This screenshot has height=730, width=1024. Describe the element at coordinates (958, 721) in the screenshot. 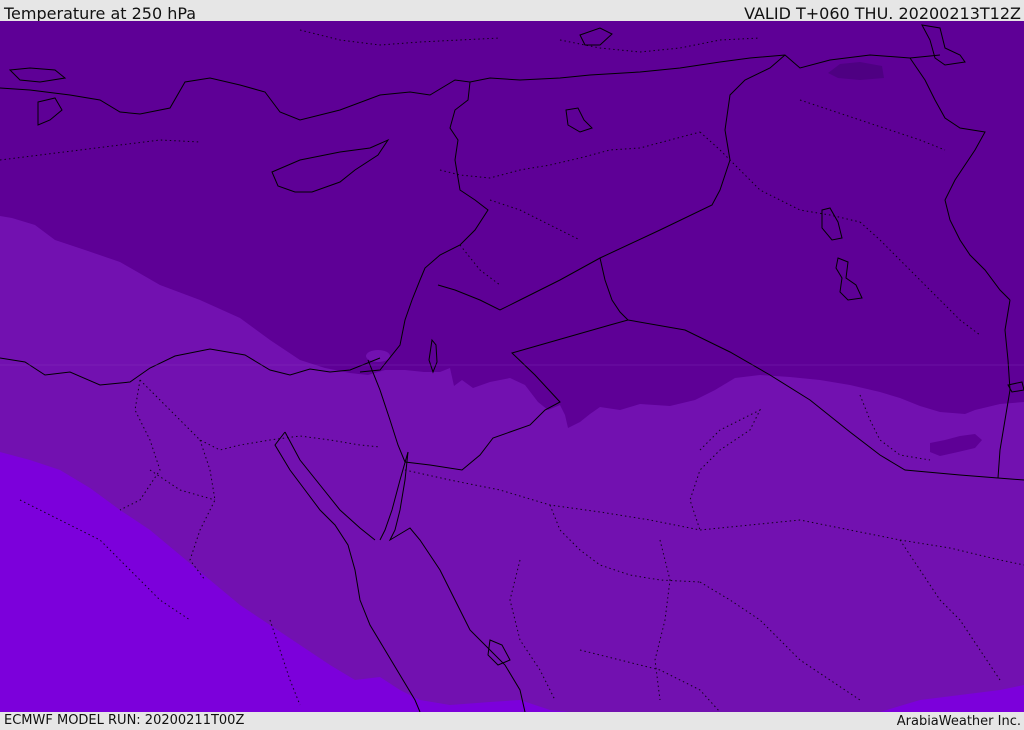

I see `credit-label: ArabiaWeather Inc.` at that location.